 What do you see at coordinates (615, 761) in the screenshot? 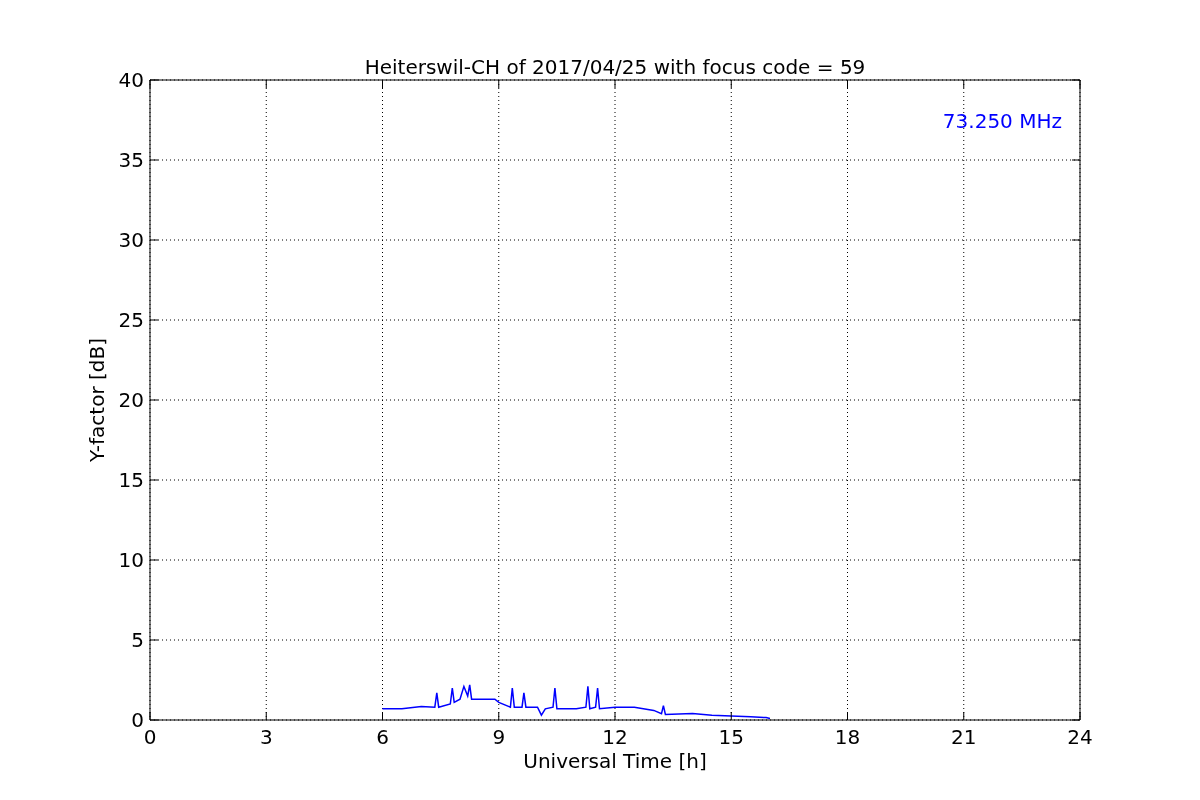
I see `x-axis-label: Universal Time [h]` at bounding box center [615, 761].